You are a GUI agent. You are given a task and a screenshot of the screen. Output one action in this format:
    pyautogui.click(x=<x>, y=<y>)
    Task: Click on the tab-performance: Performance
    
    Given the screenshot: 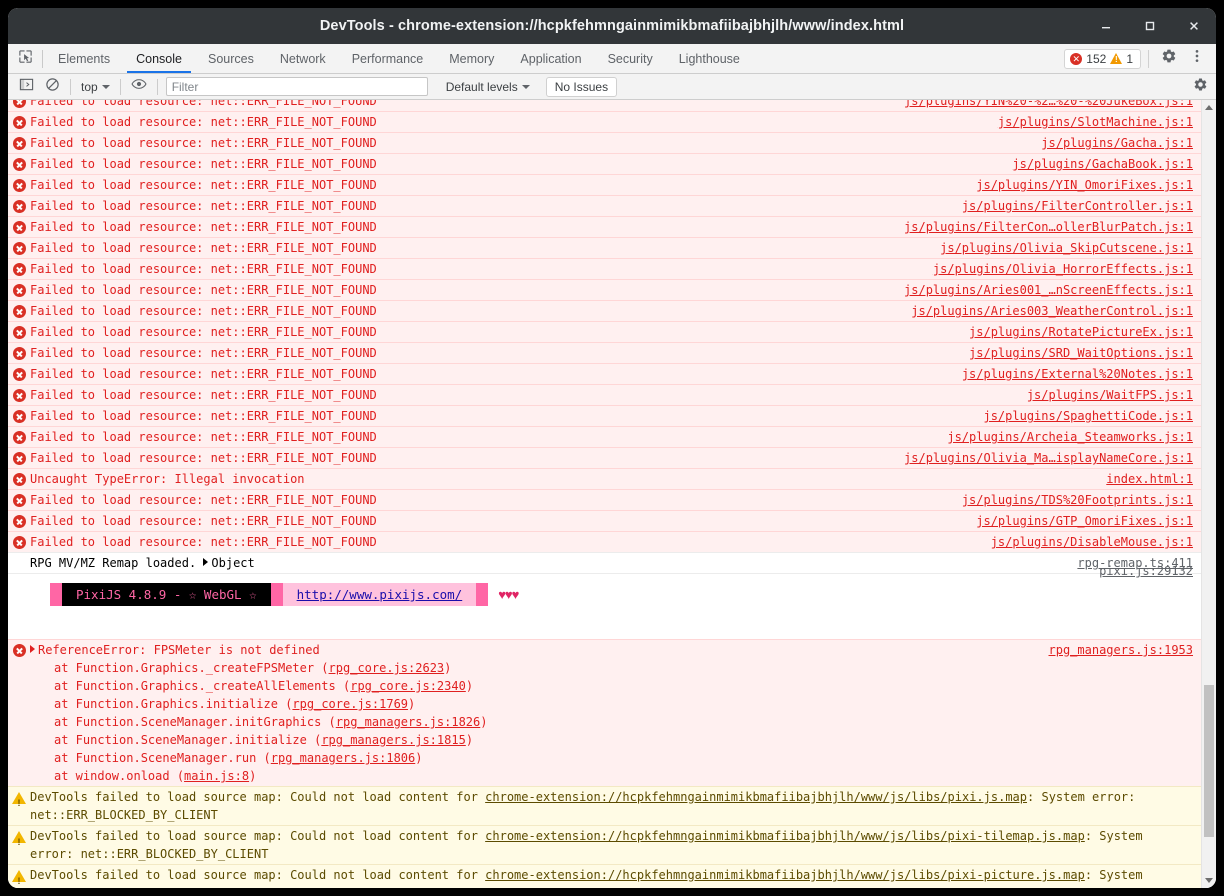 What is the action you would take?
    pyautogui.click(x=388, y=58)
    